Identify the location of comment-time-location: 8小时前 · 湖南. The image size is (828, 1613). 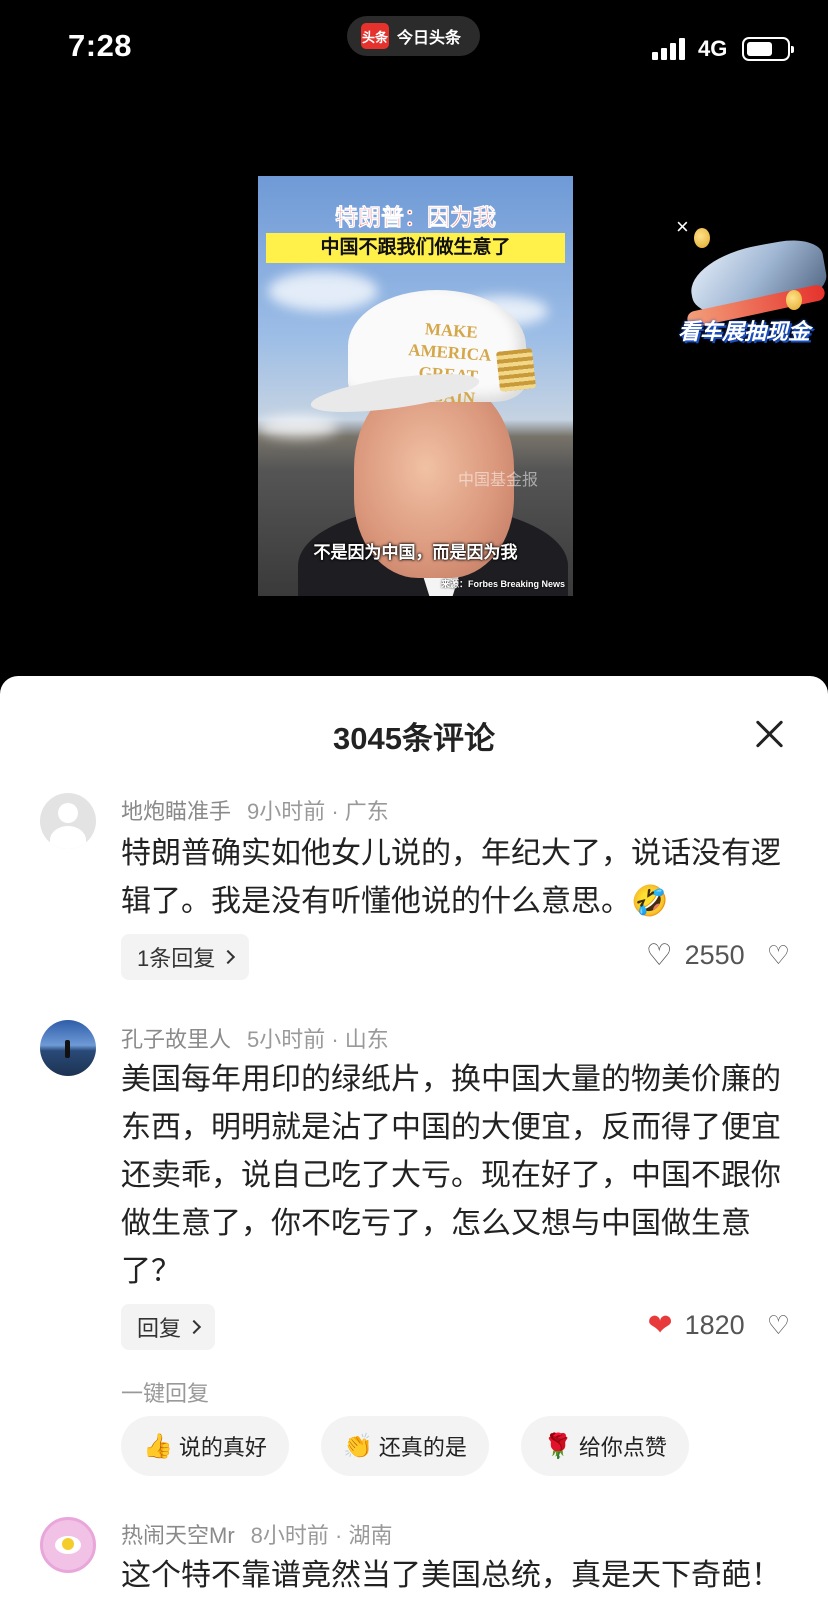
(321, 1535).